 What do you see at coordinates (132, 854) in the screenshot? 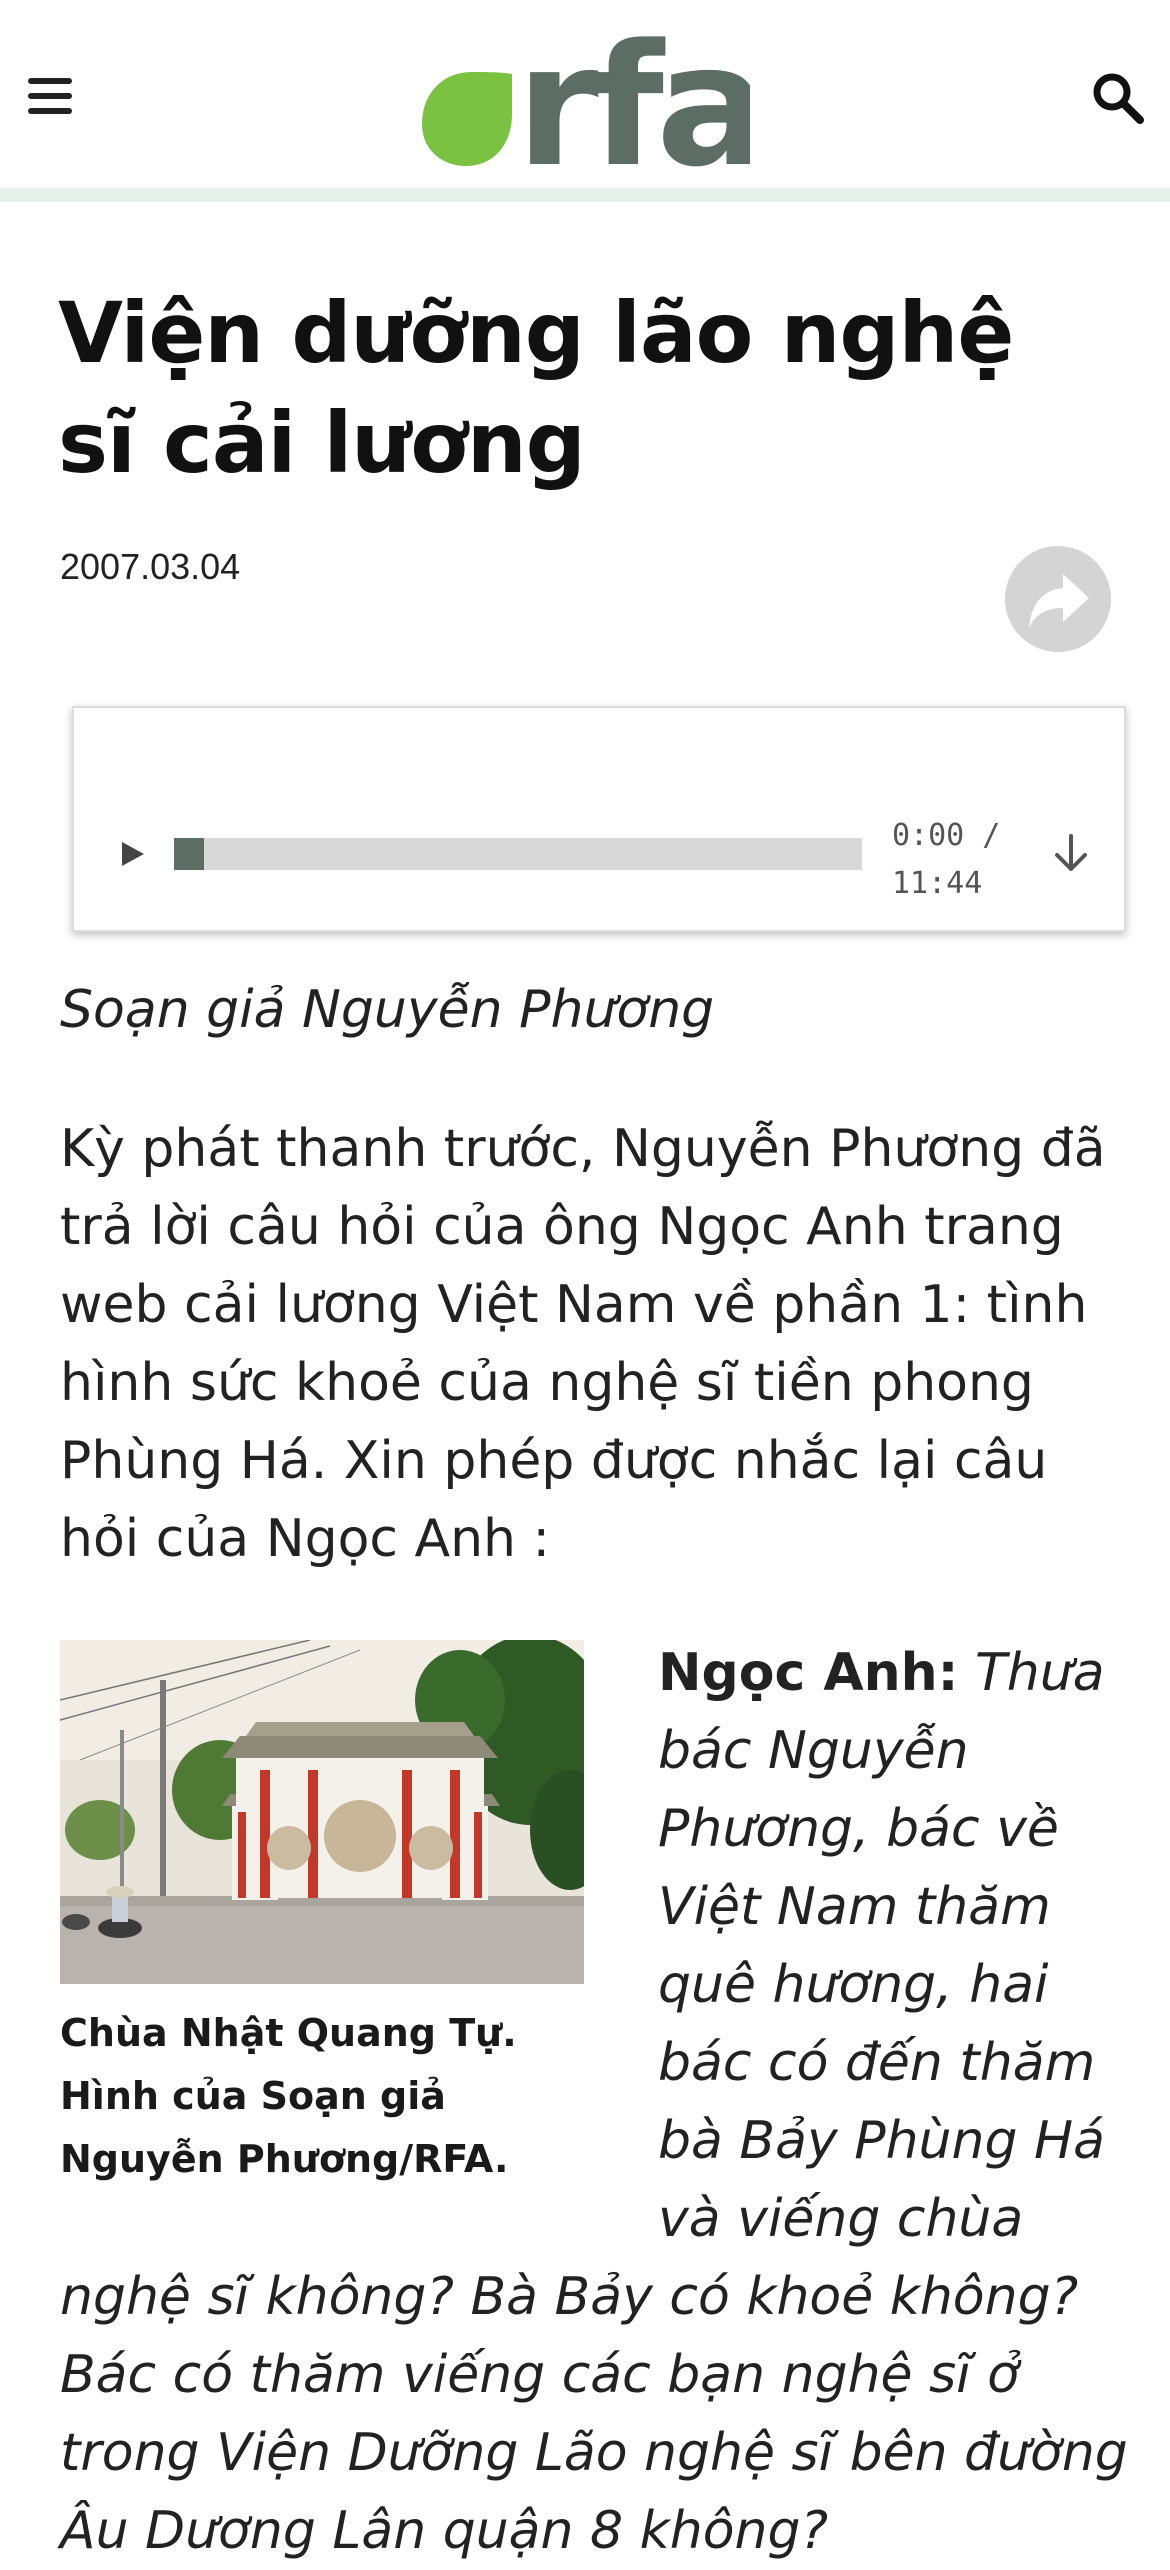
I see `play-icon` at bounding box center [132, 854].